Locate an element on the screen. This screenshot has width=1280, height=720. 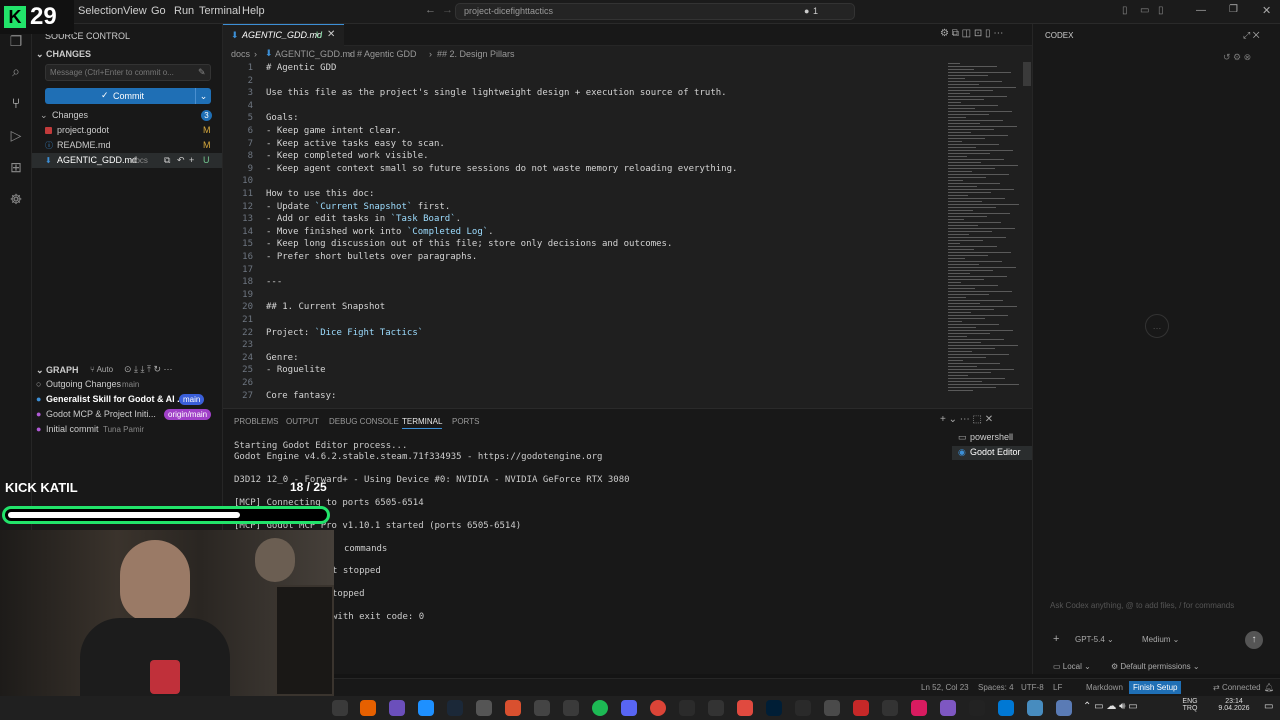
steam-icon is located at coordinates (455, 708).